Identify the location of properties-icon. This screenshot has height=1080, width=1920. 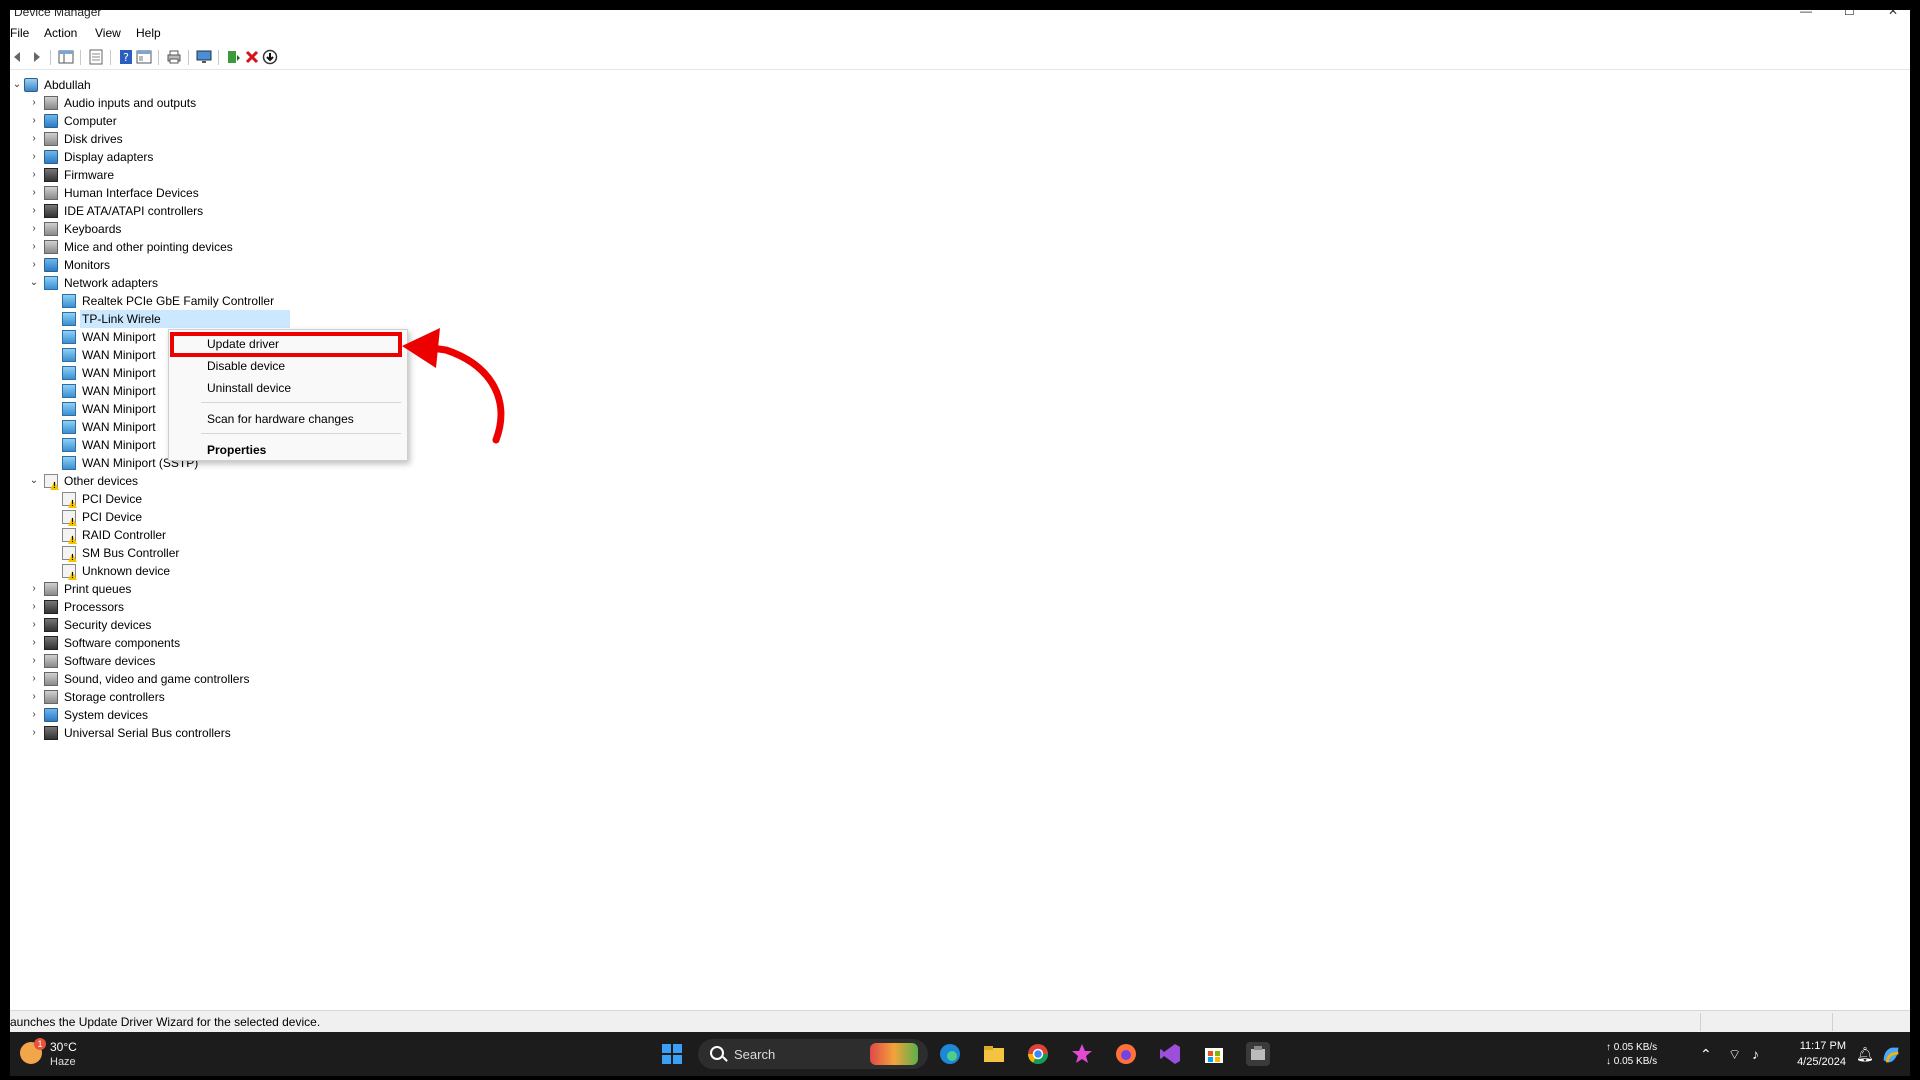
(96, 57).